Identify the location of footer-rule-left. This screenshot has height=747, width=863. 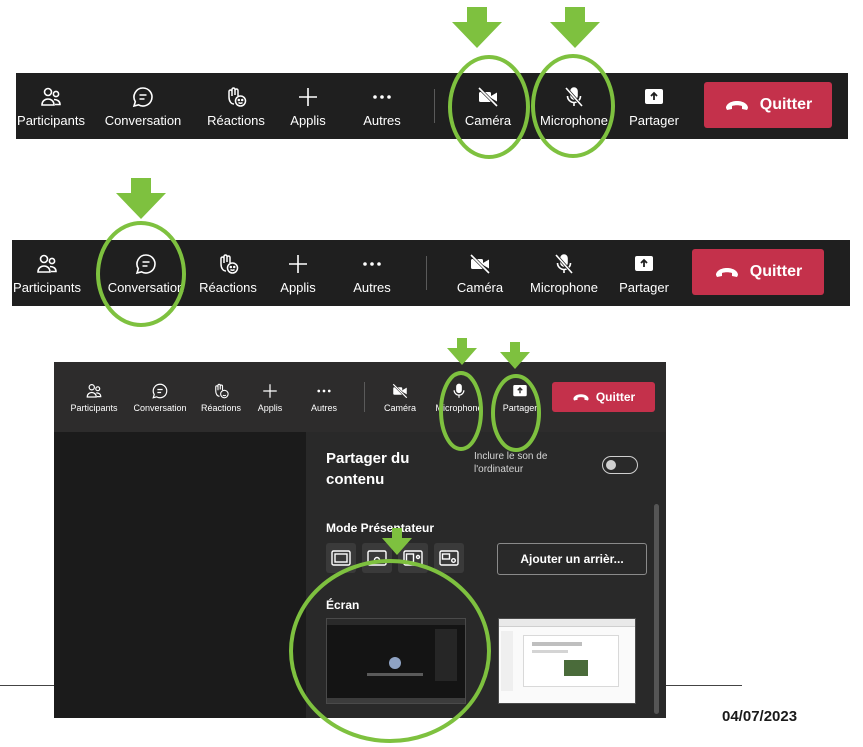
(27, 685).